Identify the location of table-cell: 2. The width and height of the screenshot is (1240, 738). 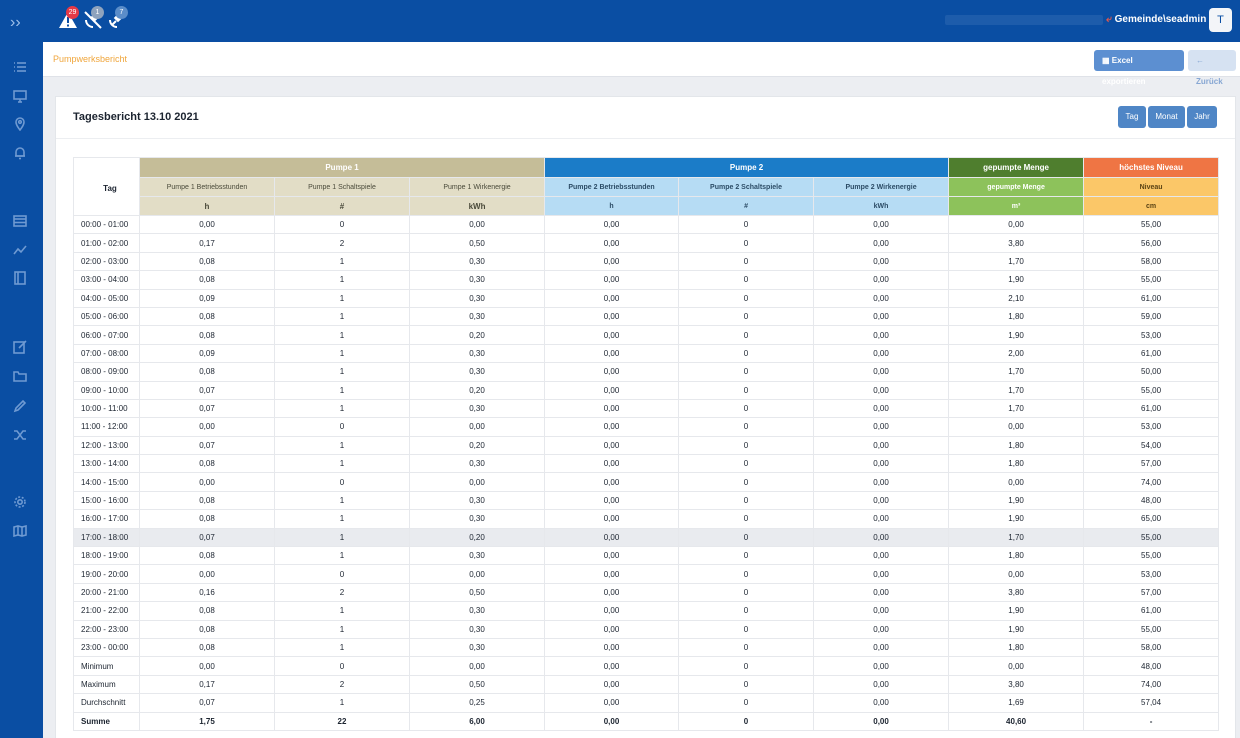
(342, 243).